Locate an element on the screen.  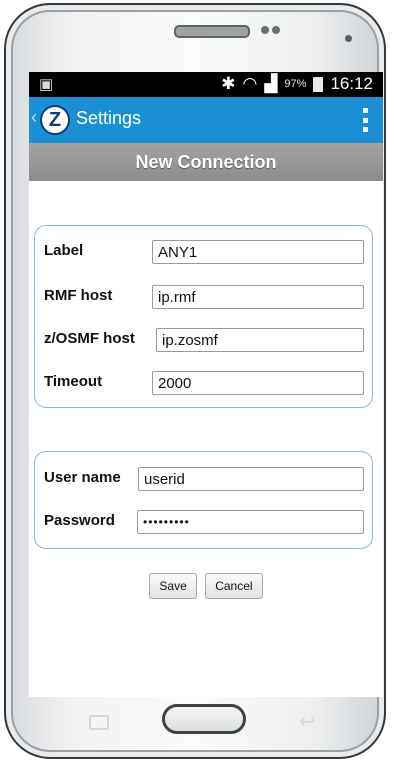
form-actions: Save Cancel is located at coordinates (206, 586).